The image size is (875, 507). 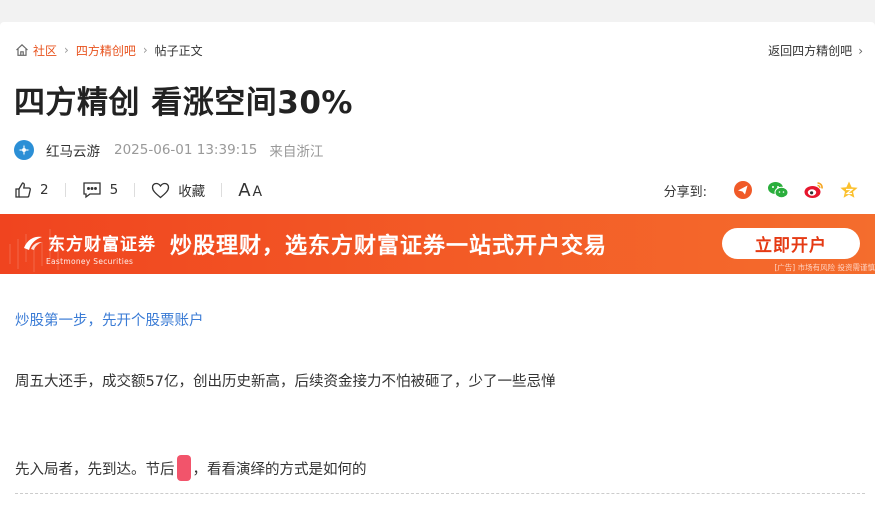 I want to click on favorite-button: 收藏, so click(x=178, y=190).